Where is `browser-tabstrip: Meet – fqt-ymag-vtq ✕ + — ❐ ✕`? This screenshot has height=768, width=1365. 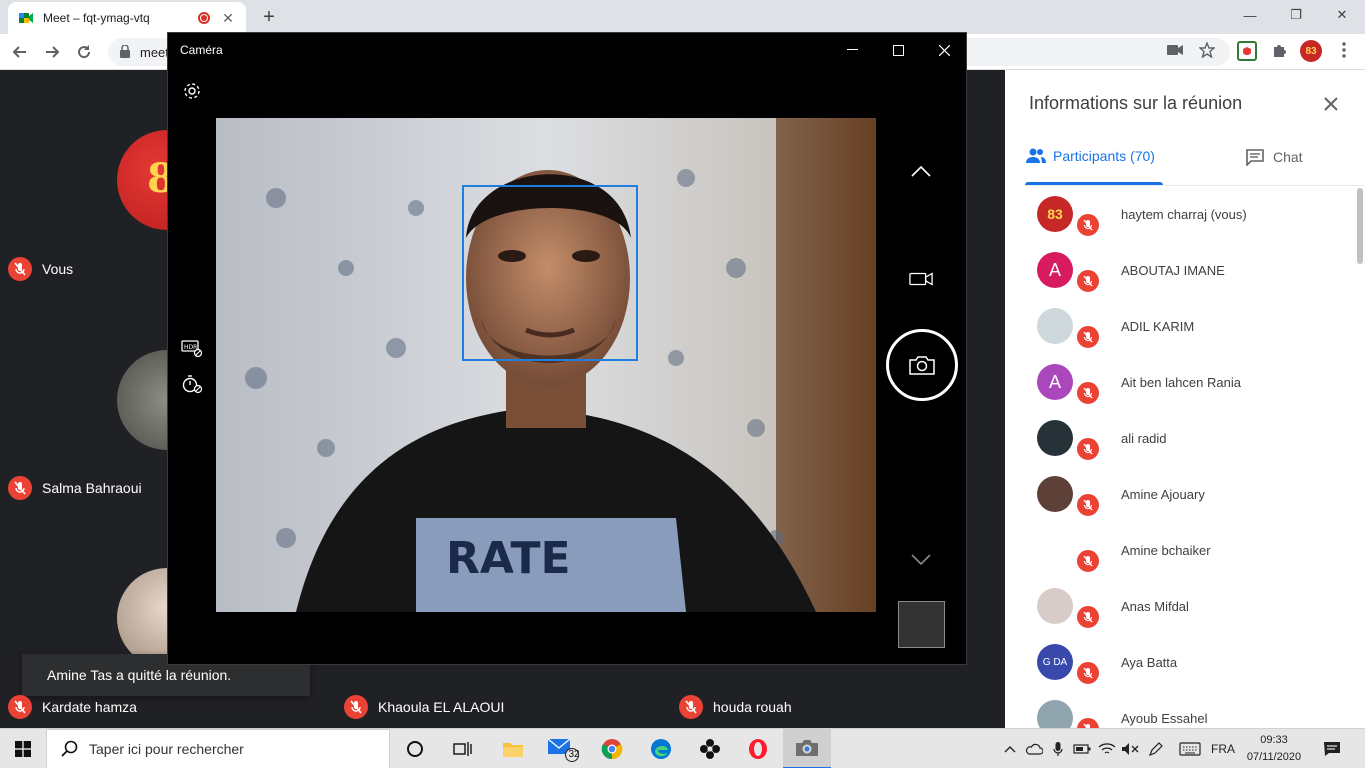 browser-tabstrip: Meet – fqt-ymag-vtq ✕ + — ❐ ✕ is located at coordinates (682, 17).